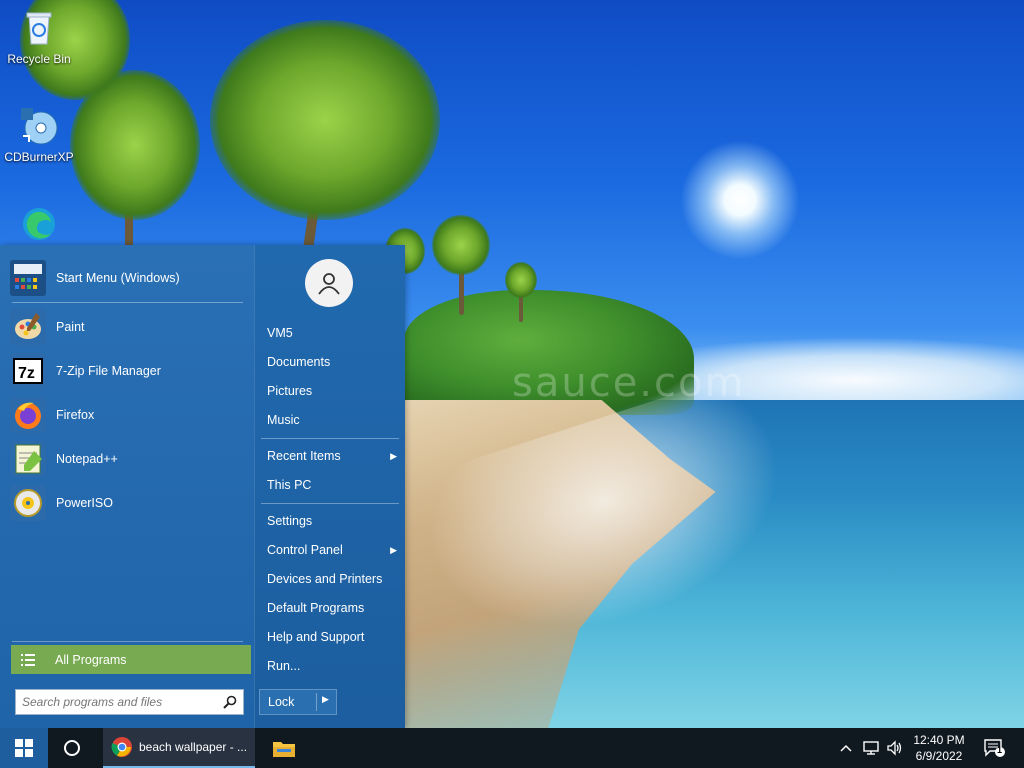 This screenshot has width=1024, height=768. What do you see at coordinates (70, 327) in the screenshot?
I see `program-label: Paint` at bounding box center [70, 327].